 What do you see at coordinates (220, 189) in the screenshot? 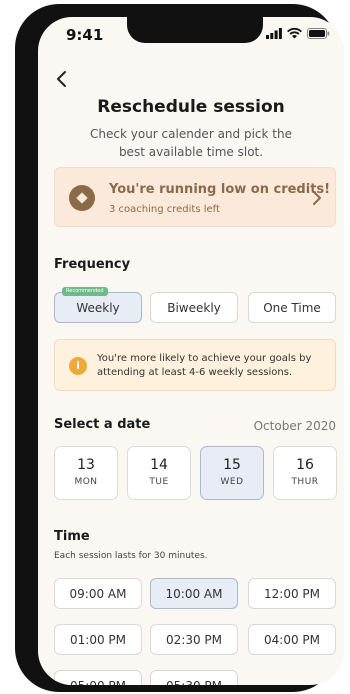
I see `credits-title: You're running low on credits!` at bounding box center [220, 189].